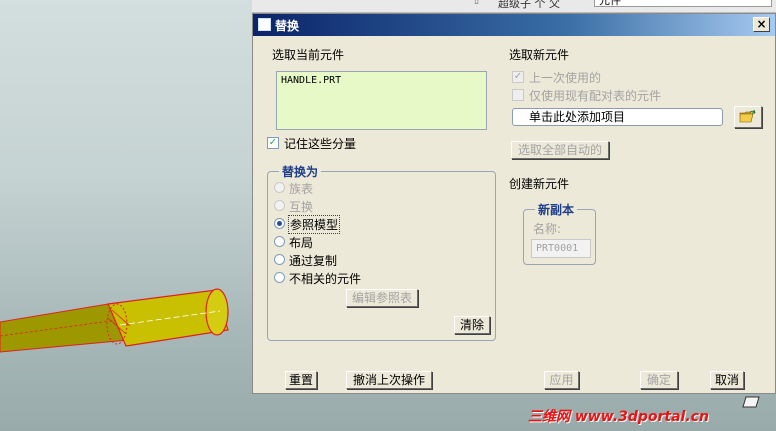 This screenshot has height=431, width=776. Describe the element at coordinates (556, 209) in the screenshot. I see `new-copy-title: 新副本` at that location.